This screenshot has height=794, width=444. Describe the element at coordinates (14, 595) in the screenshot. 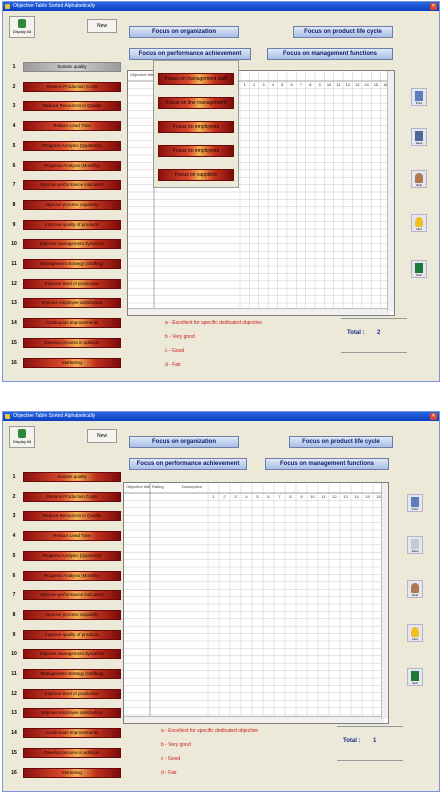

I see `row-number: 7` at that location.